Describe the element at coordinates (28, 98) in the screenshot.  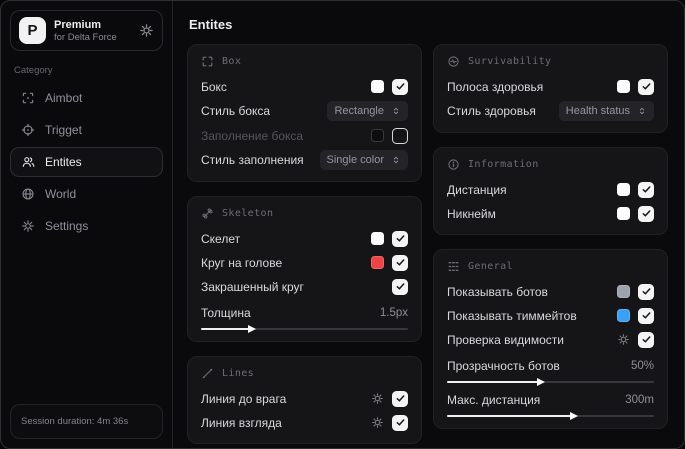
I see `crosshair-icon` at that location.